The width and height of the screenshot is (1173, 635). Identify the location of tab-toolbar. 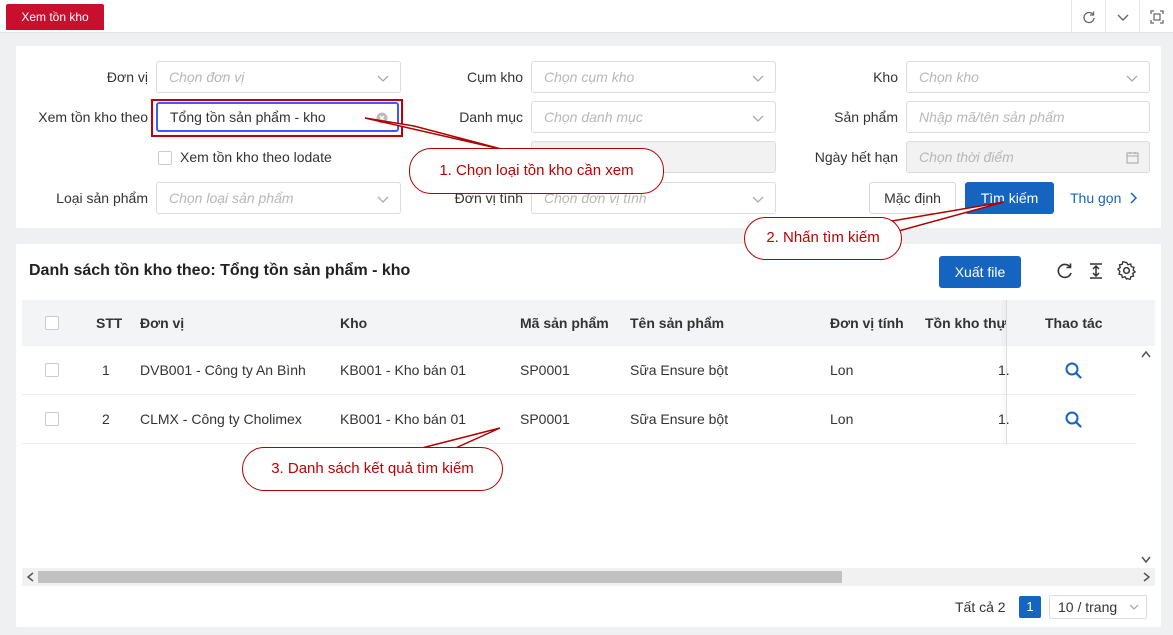
(1122, 16).